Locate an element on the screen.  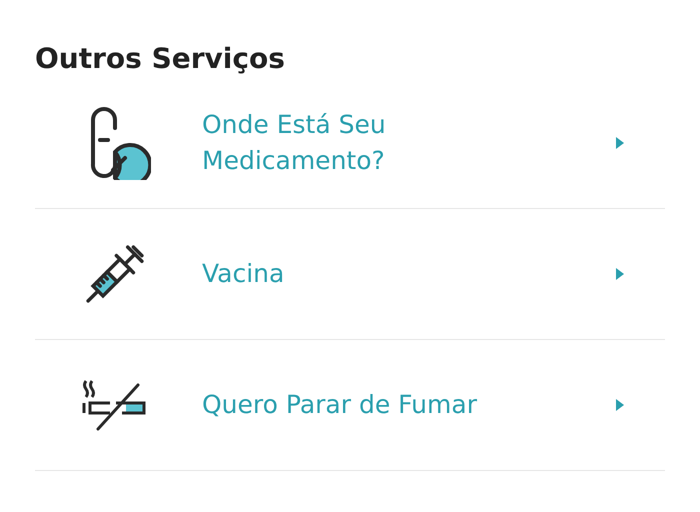
section-title: Outros Serviços is located at coordinates (160, 59).